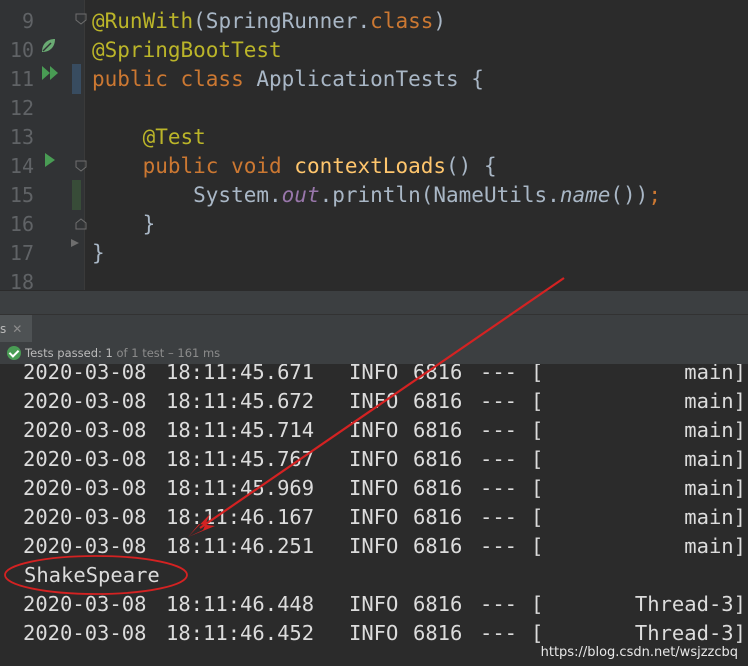 Image resolution: width=748 pixels, height=666 pixels. What do you see at coordinates (81, 224) in the screenshot?
I see `unfold-icon` at bounding box center [81, 224].